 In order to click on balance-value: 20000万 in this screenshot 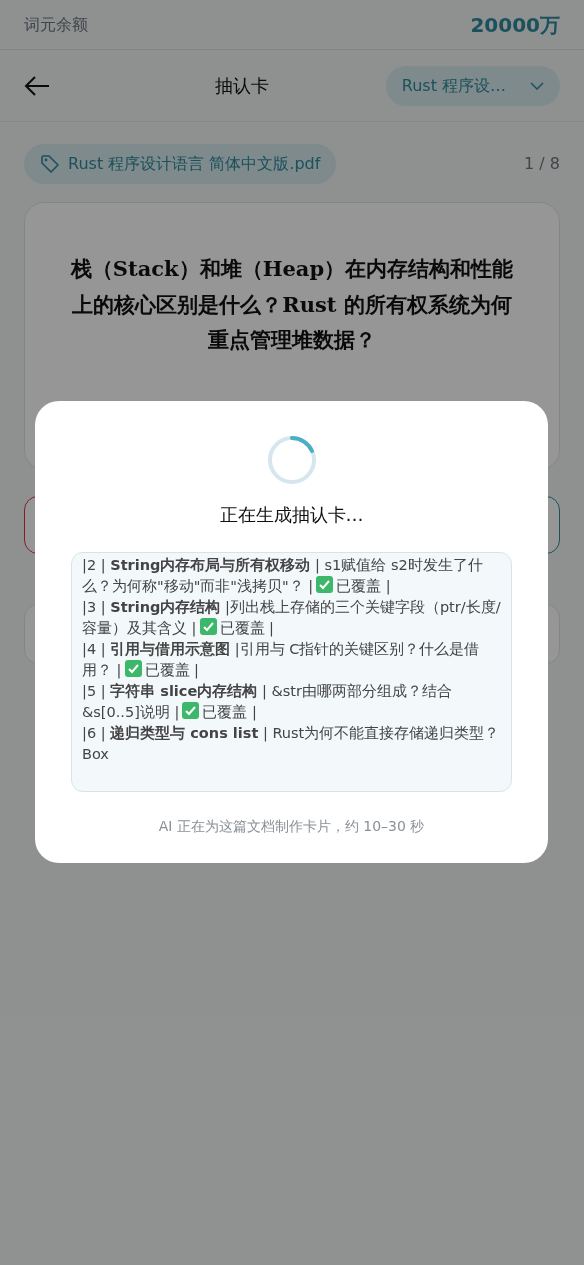, I will do `click(515, 25)`.